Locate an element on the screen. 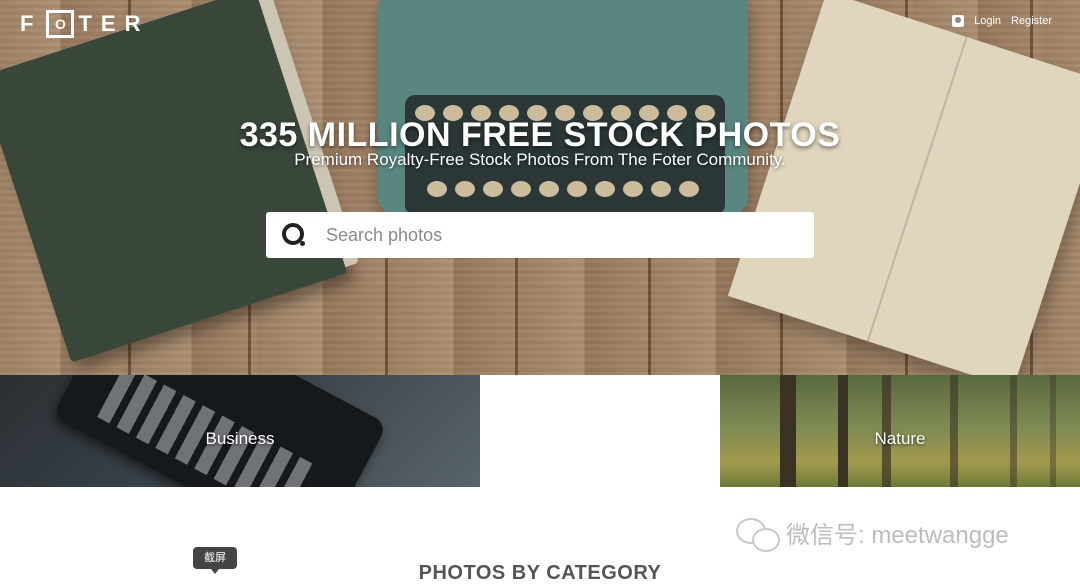  login-link: Login is located at coordinates (987, 21).